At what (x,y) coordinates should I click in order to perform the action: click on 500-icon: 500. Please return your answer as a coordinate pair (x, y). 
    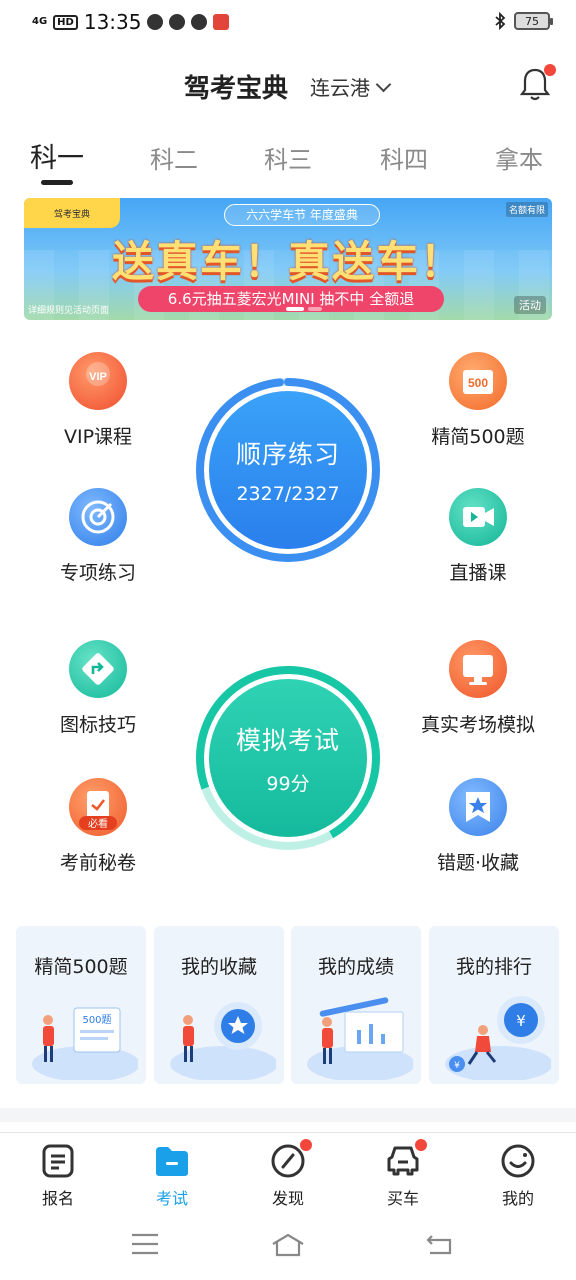
    Looking at the image, I should click on (478, 381).